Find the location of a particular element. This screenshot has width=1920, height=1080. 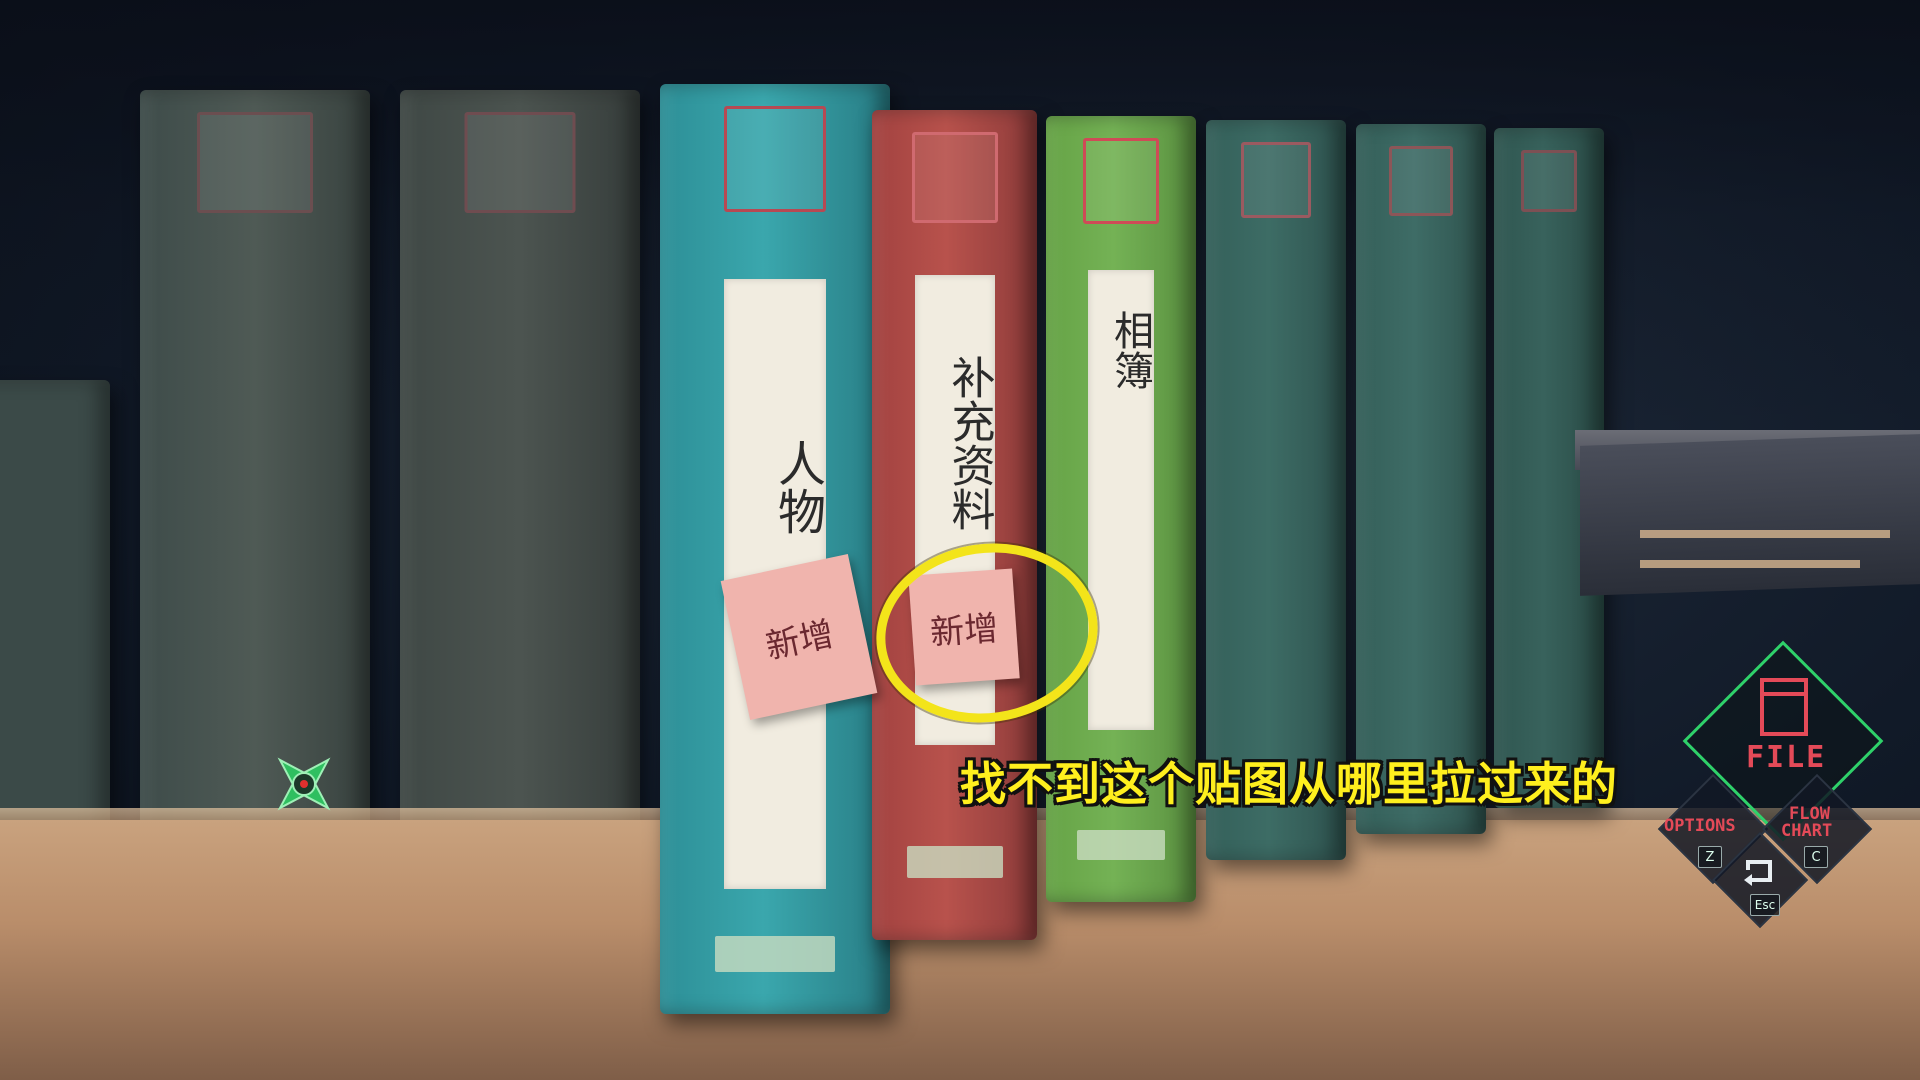

binder-people-label: 人物 is located at coordinates (797, 487).